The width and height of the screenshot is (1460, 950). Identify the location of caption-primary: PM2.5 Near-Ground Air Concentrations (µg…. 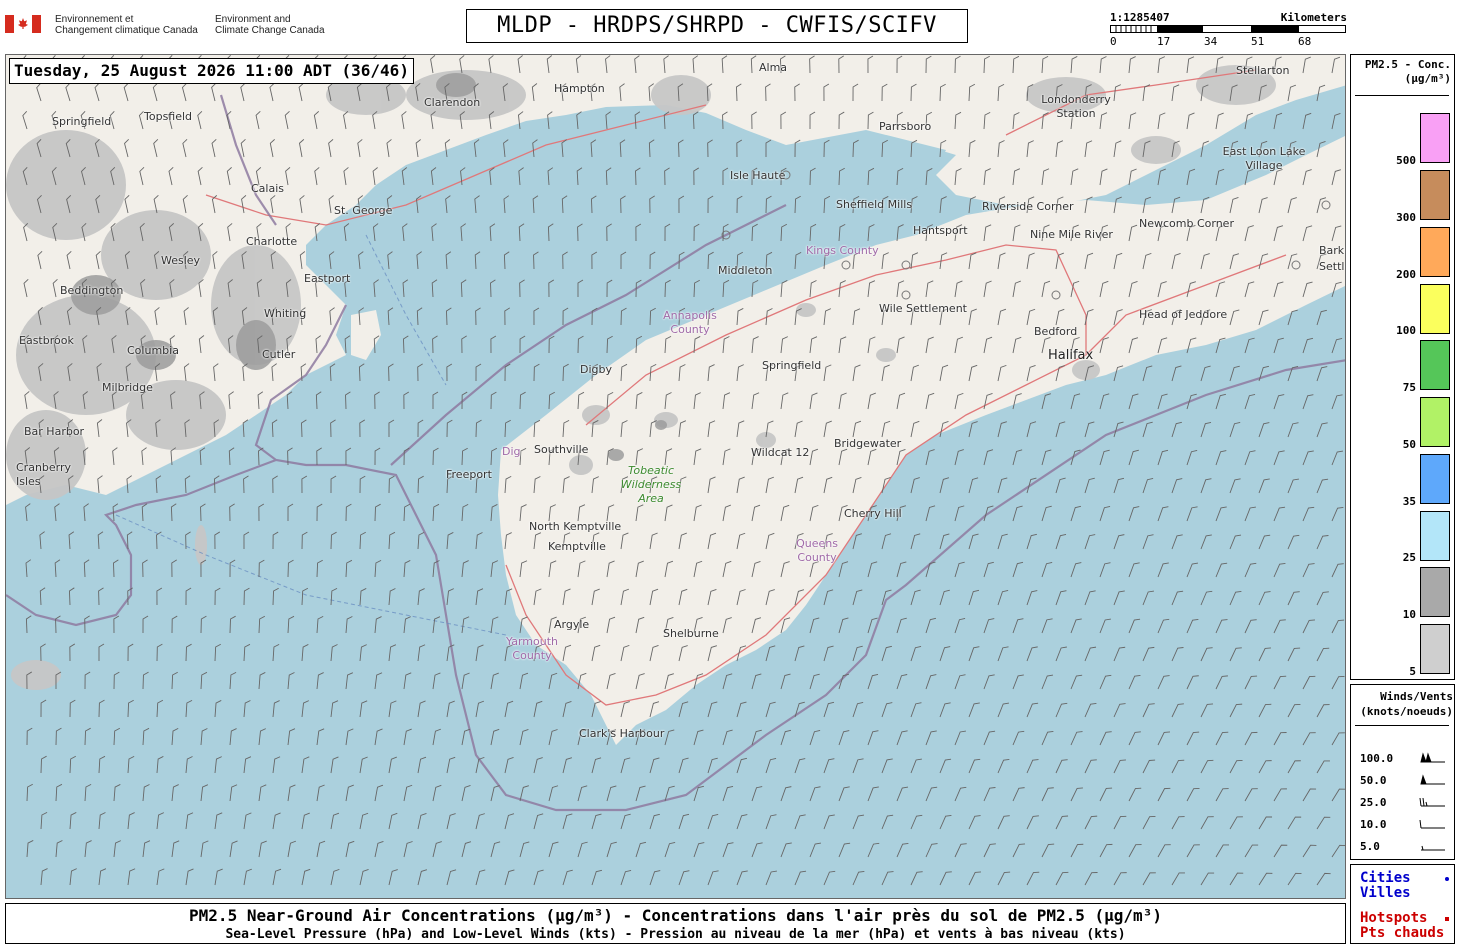
(675, 915).